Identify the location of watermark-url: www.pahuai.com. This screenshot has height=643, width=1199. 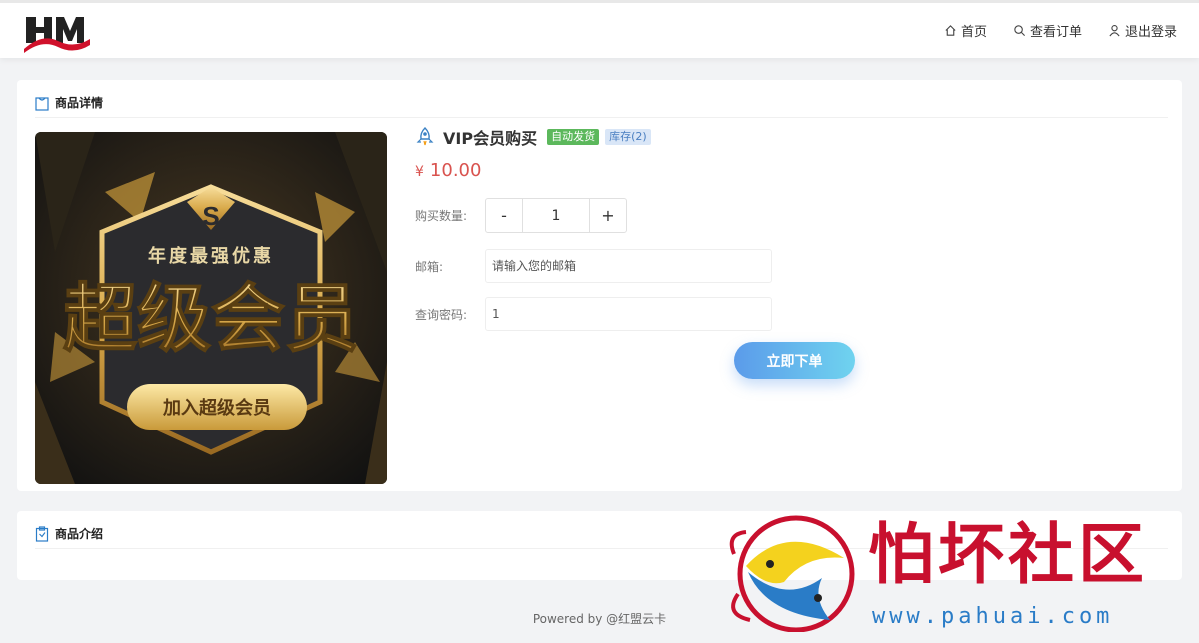
(993, 616).